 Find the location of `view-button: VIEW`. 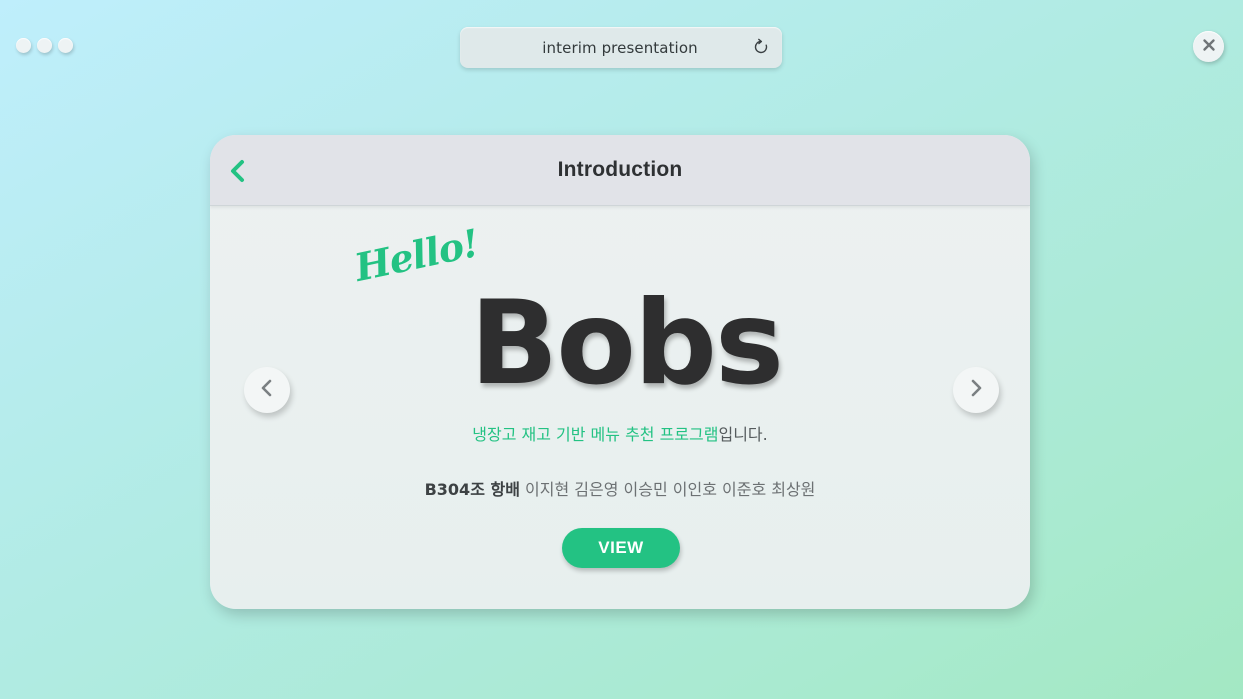

view-button: VIEW is located at coordinates (621, 548).